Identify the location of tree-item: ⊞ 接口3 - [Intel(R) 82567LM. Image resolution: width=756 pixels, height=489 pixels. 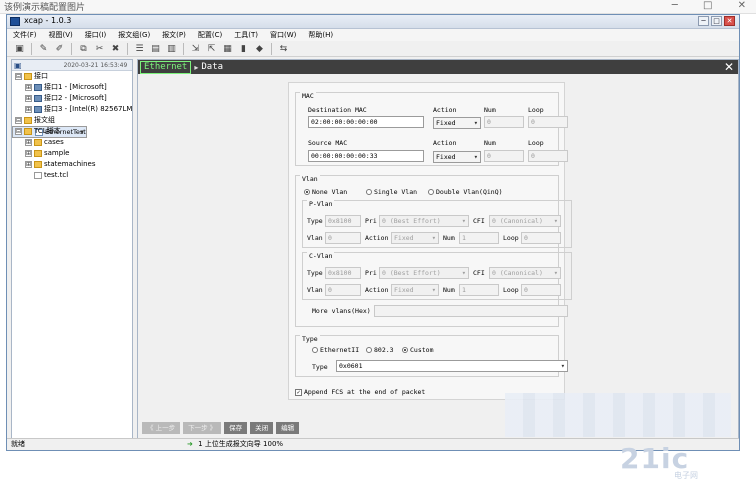
(72, 109).